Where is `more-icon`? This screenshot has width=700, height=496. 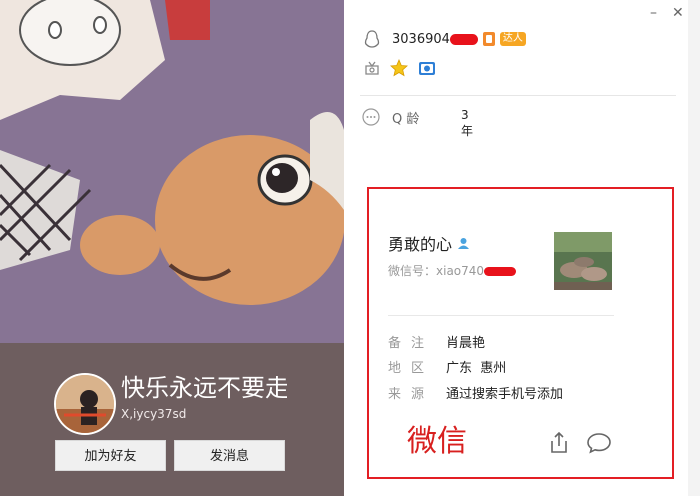 more-icon is located at coordinates (371, 117).